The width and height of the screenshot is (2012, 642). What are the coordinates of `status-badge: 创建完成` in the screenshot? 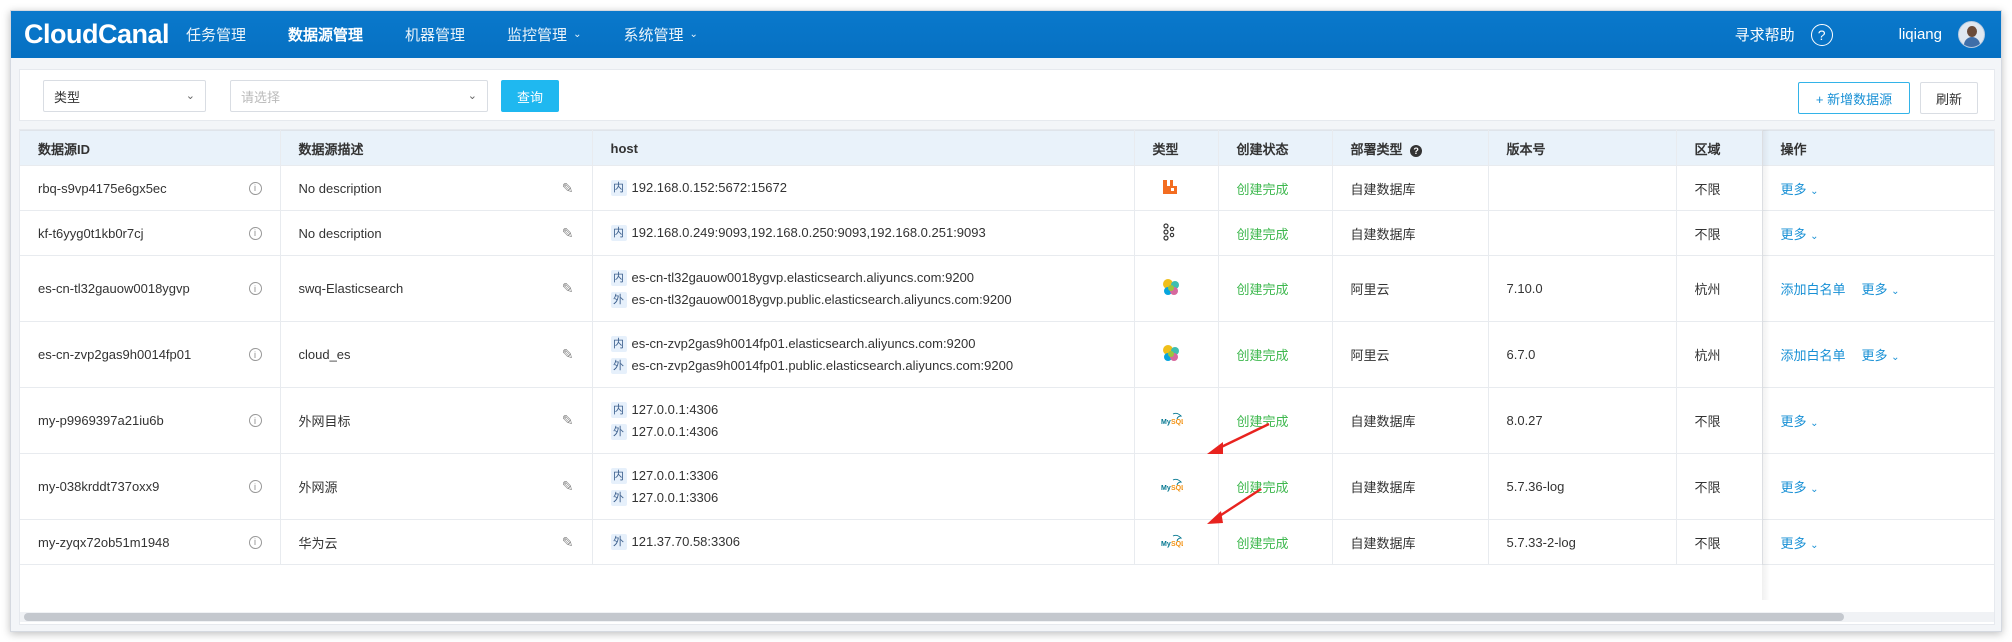 It's located at (1262, 189).